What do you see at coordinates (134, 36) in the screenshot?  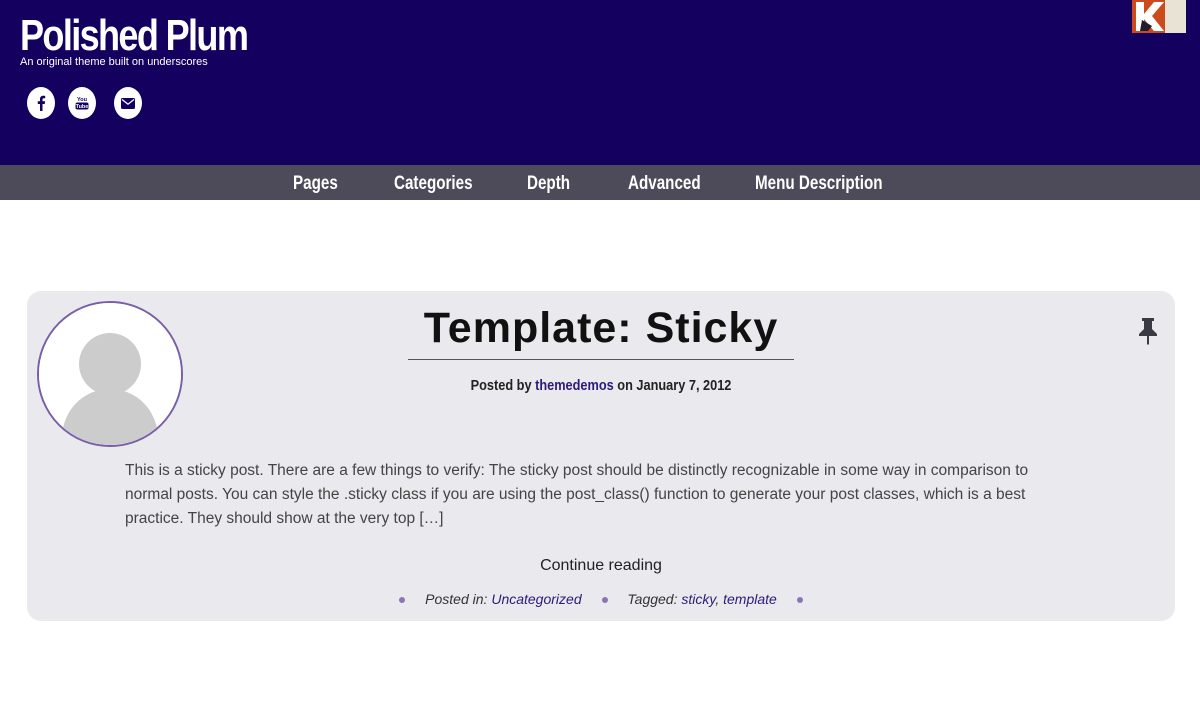 I see `site-title: Polished Plum` at bounding box center [134, 36].